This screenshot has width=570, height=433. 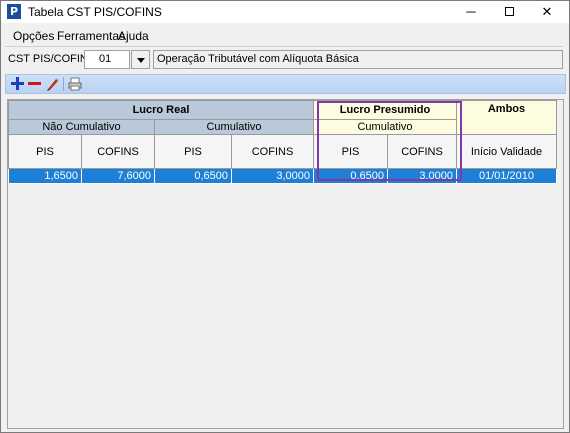 What do you see at coordinates (53, 84) in the screenshot?
I see `edit-icon` at bounding box center [53, 84].